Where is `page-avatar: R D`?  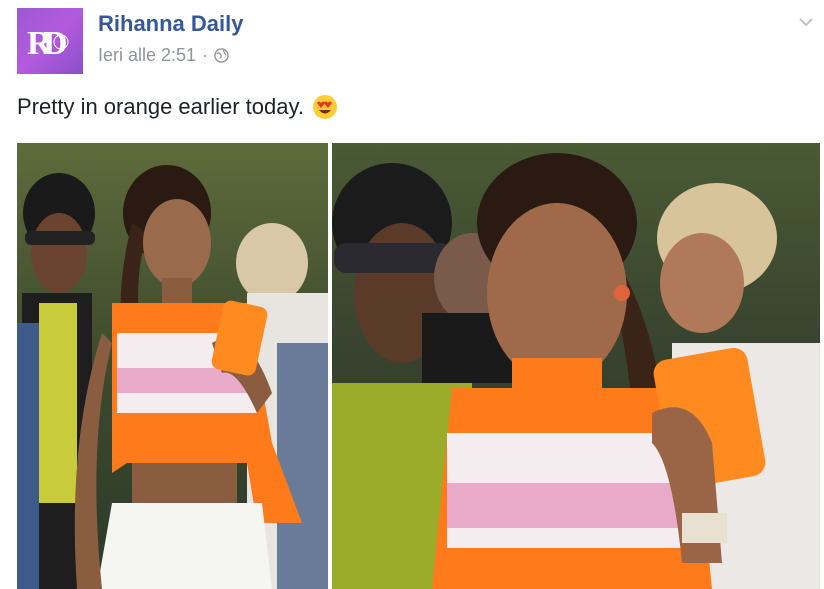 page-avatar: R D is located at coordinates (50, 41).